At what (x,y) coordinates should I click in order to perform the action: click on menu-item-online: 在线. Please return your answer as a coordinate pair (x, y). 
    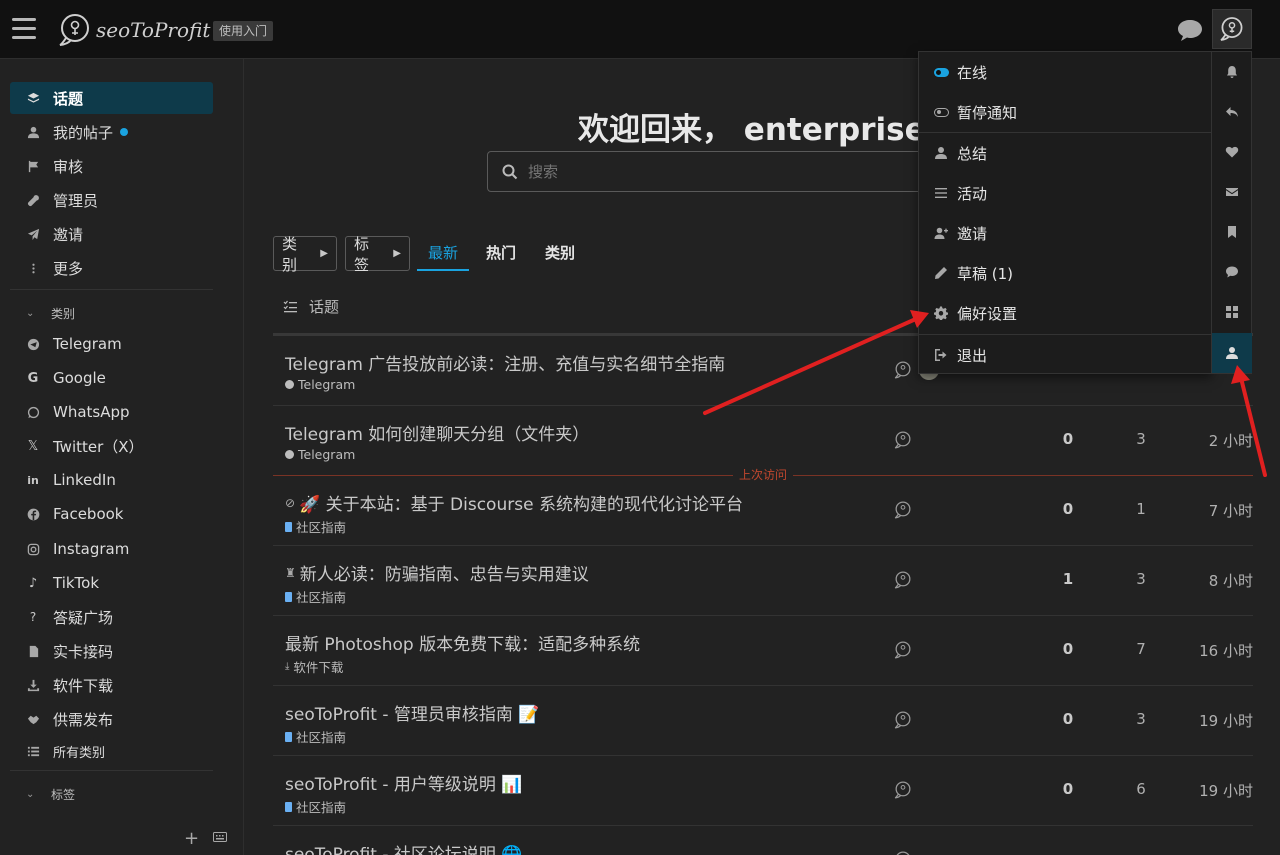
    Looking at the image, I should click on (1066, 72).